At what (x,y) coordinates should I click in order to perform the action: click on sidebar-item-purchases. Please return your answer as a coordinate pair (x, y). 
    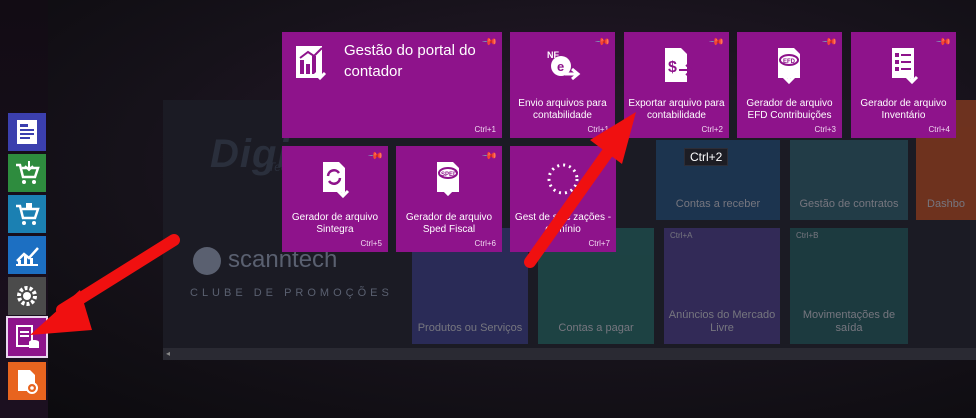
    Looking at the image, I should click on (27, 173).